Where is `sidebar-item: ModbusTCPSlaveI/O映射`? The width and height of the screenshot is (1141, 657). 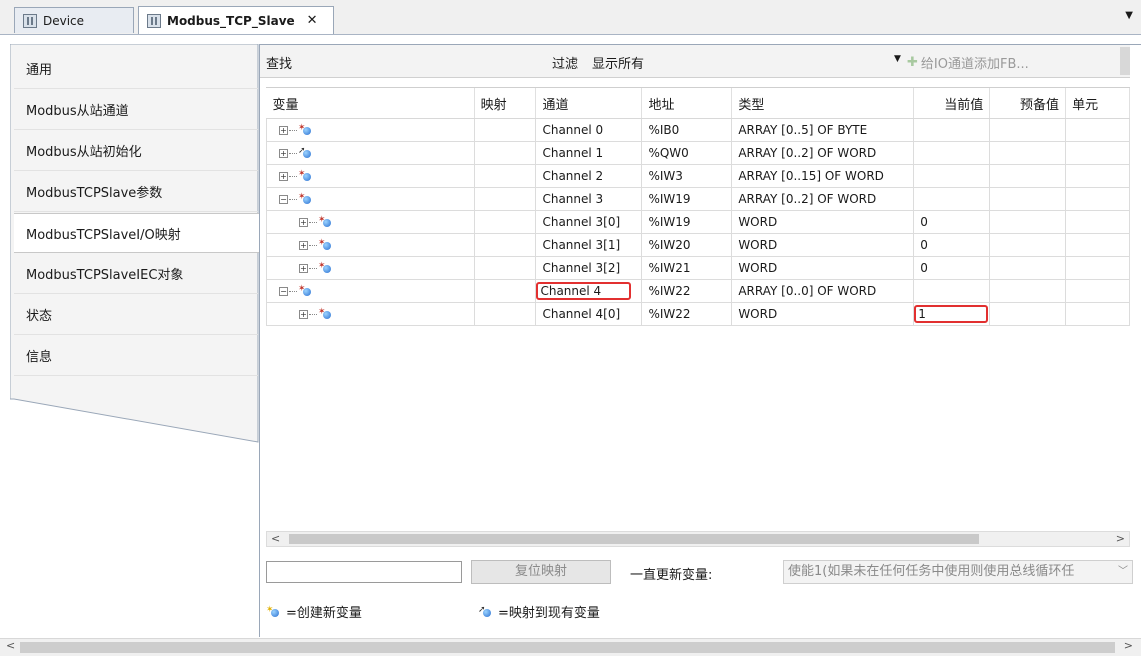
sidebar-item: ModbusTCPSlaveI/O映射 is located at coordinates (137, 233).